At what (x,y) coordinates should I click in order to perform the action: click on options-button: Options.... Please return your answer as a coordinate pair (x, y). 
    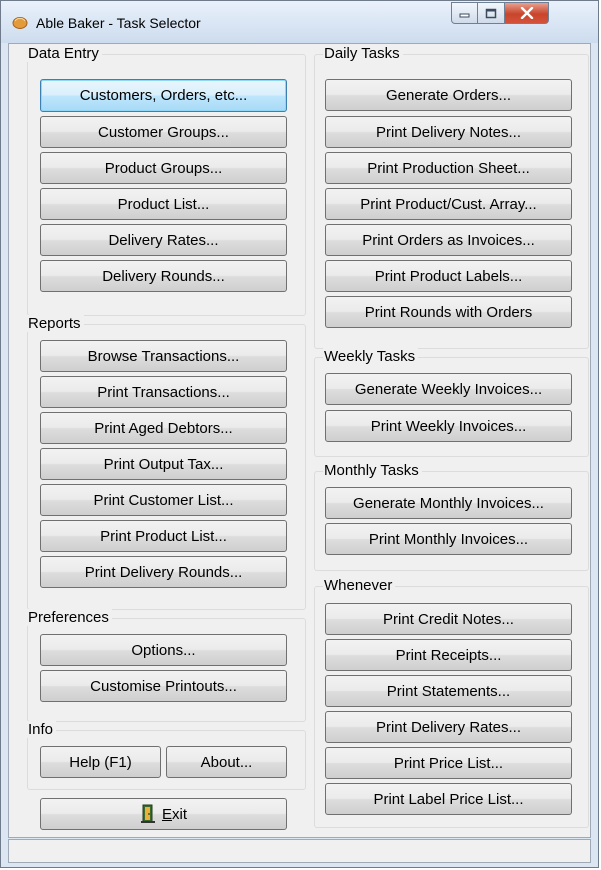
    Looking at the image, I should click on (163, 650).